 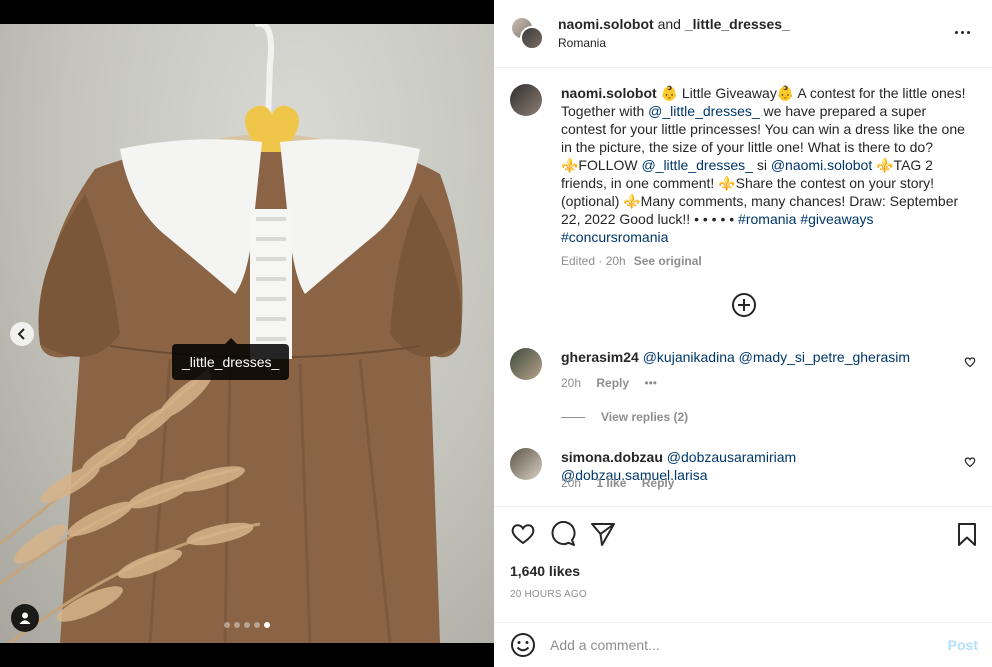 I want to click on hashtag-link: #romania, so click(x=767, y=219).